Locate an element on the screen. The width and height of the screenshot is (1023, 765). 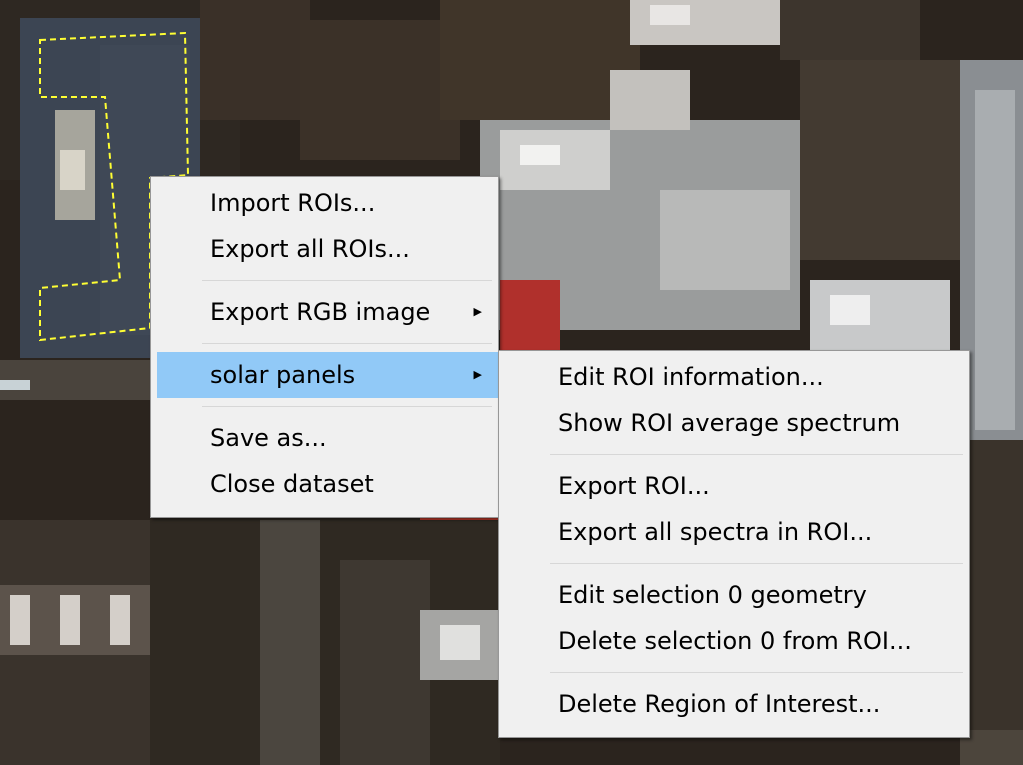
menu-item-export-rgb-image: Export RGB image ▶ is located at coordinates (324, 312).